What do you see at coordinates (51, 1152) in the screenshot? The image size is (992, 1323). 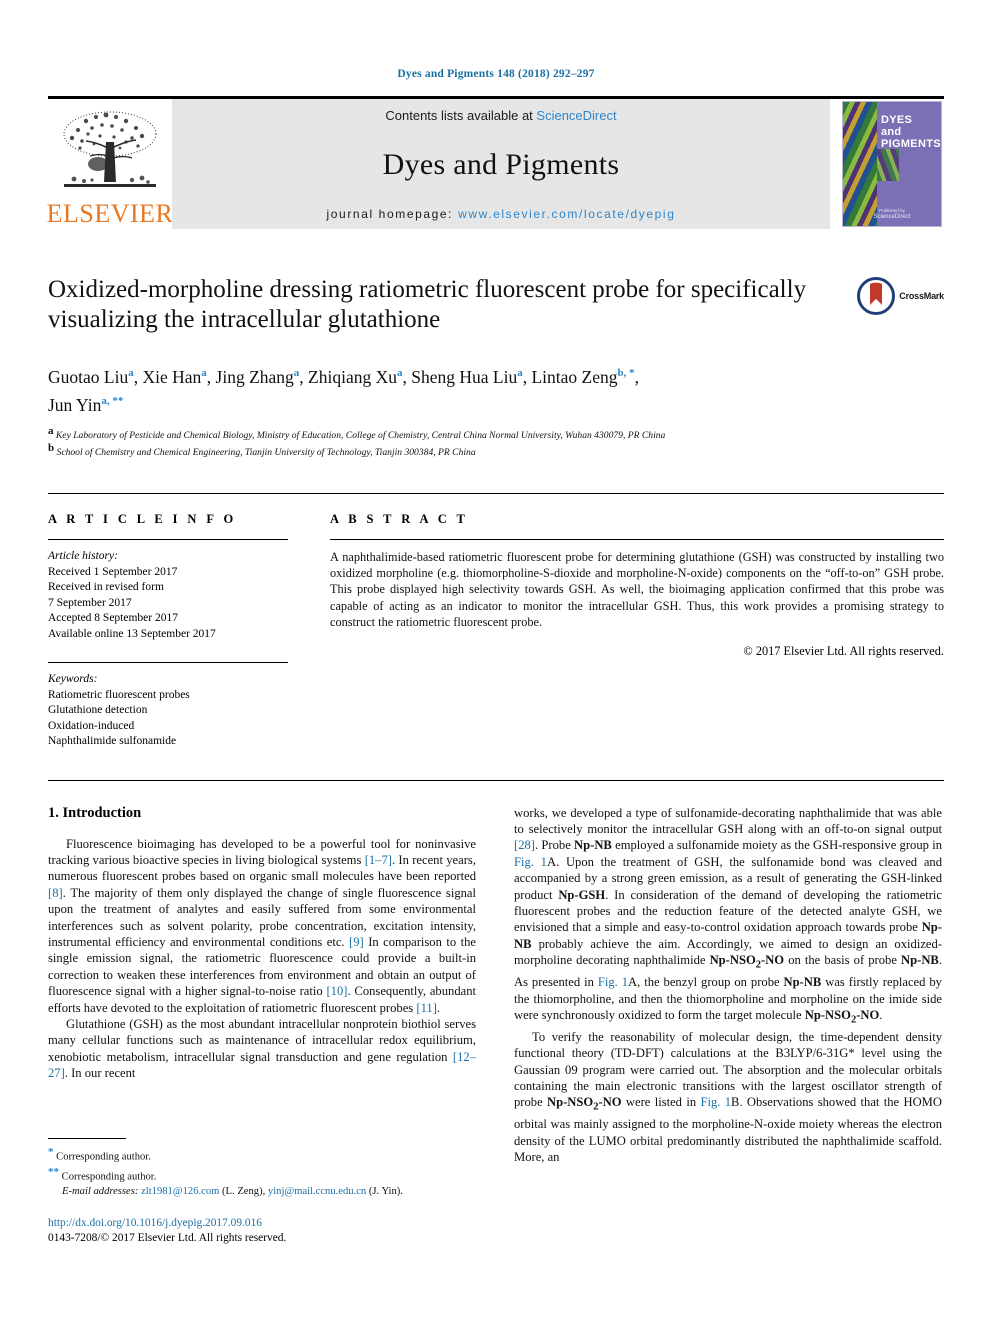 I see `asterisk-icon: *` at bounding box center [51, 1152].